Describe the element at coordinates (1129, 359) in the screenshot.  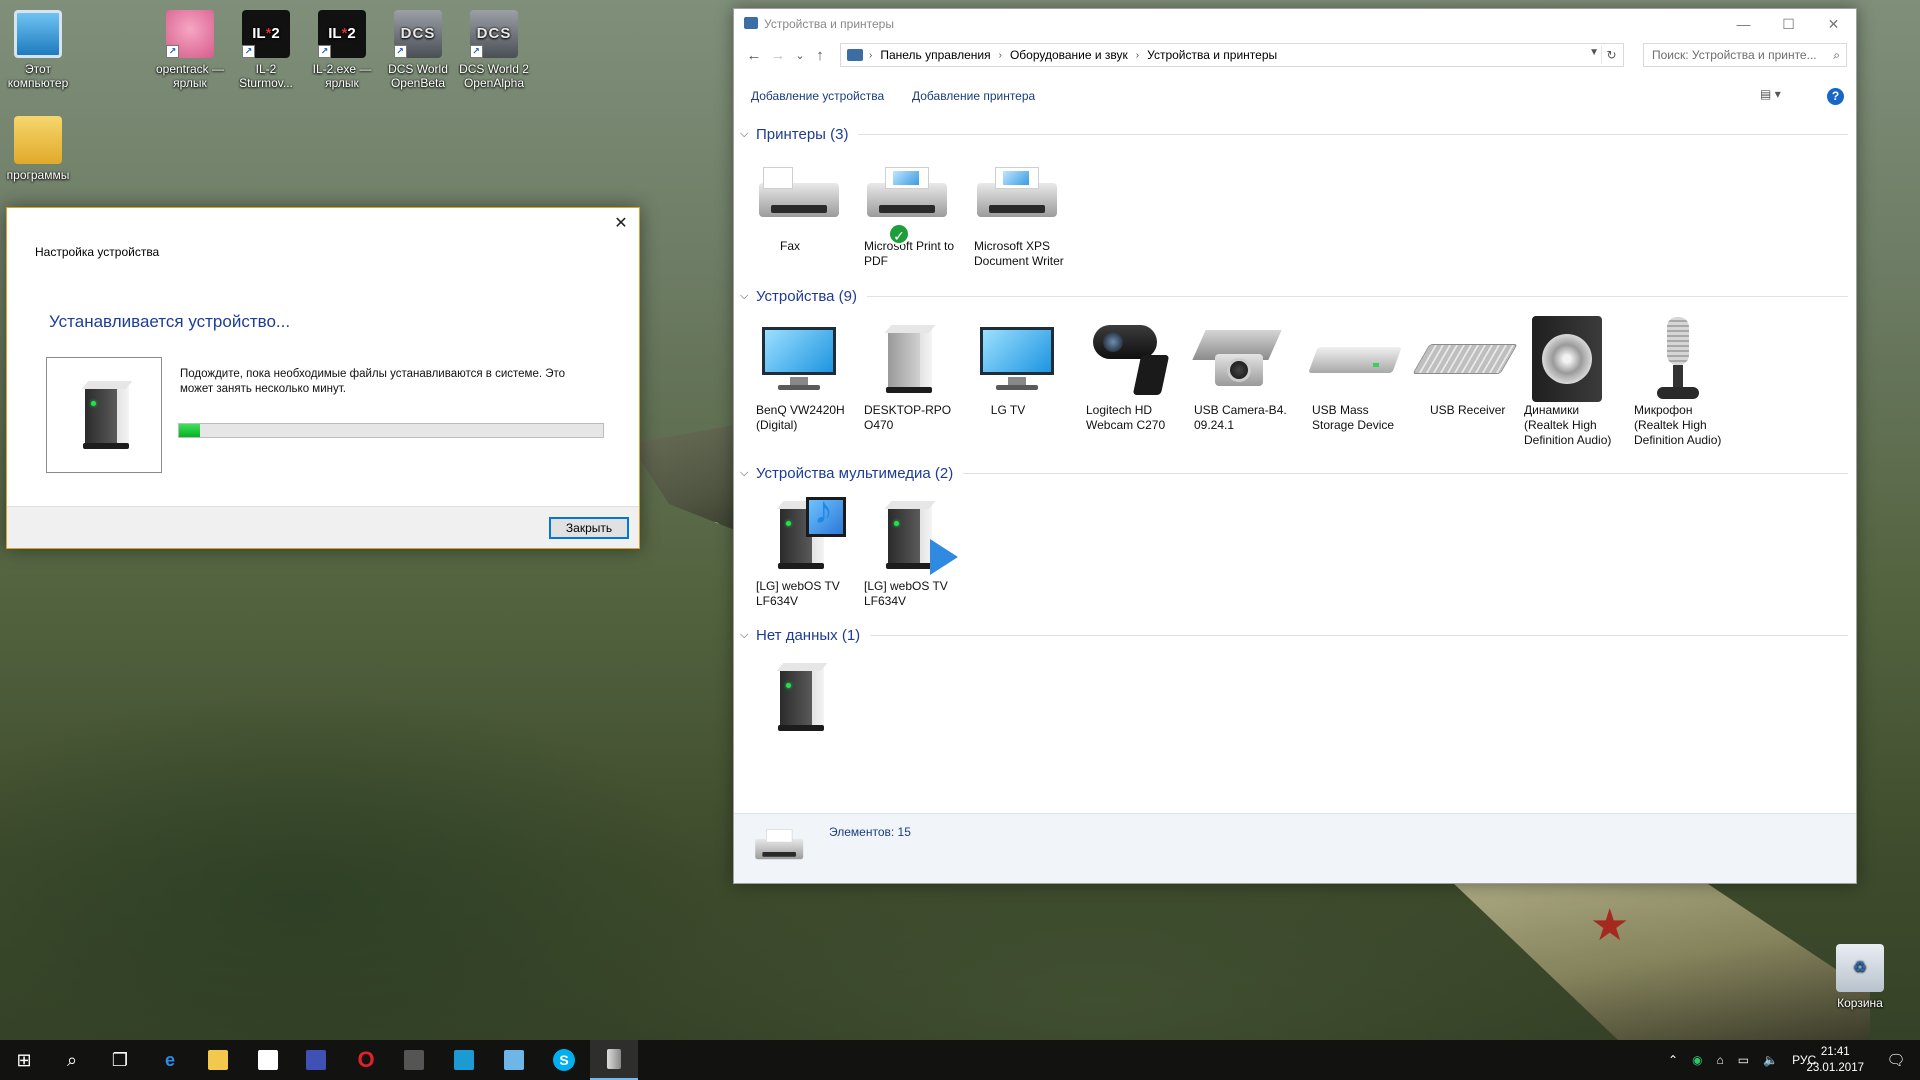
I see `webcam-icon` at that location.